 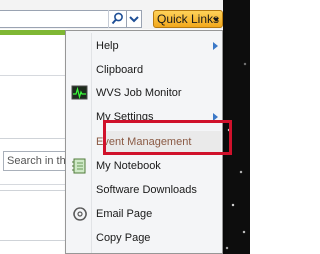 I want to click on menu-item-label: Software Downloads, so click(x=146, y=190).